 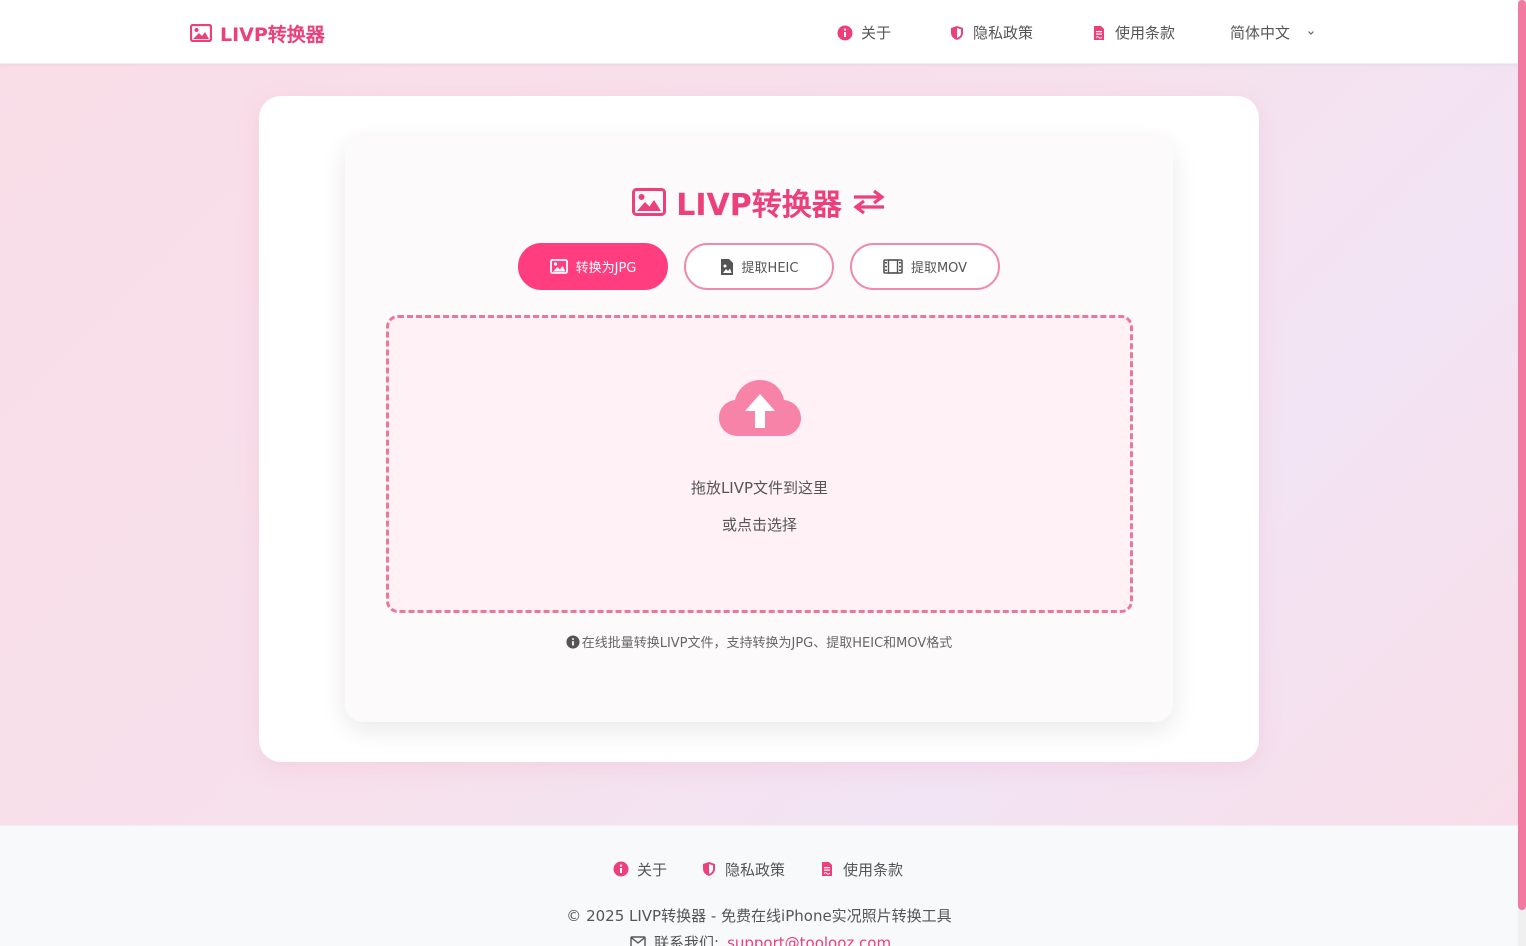 What do you see at coordinates (760, 408) in the screenshot?
I see `cloud-upload-icon` at bounding box center [760, 408].